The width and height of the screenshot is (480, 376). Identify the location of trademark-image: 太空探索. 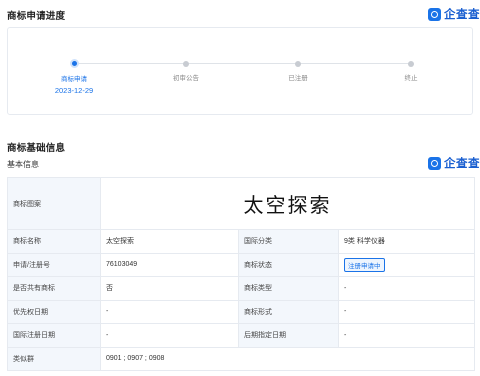
(287, 203).